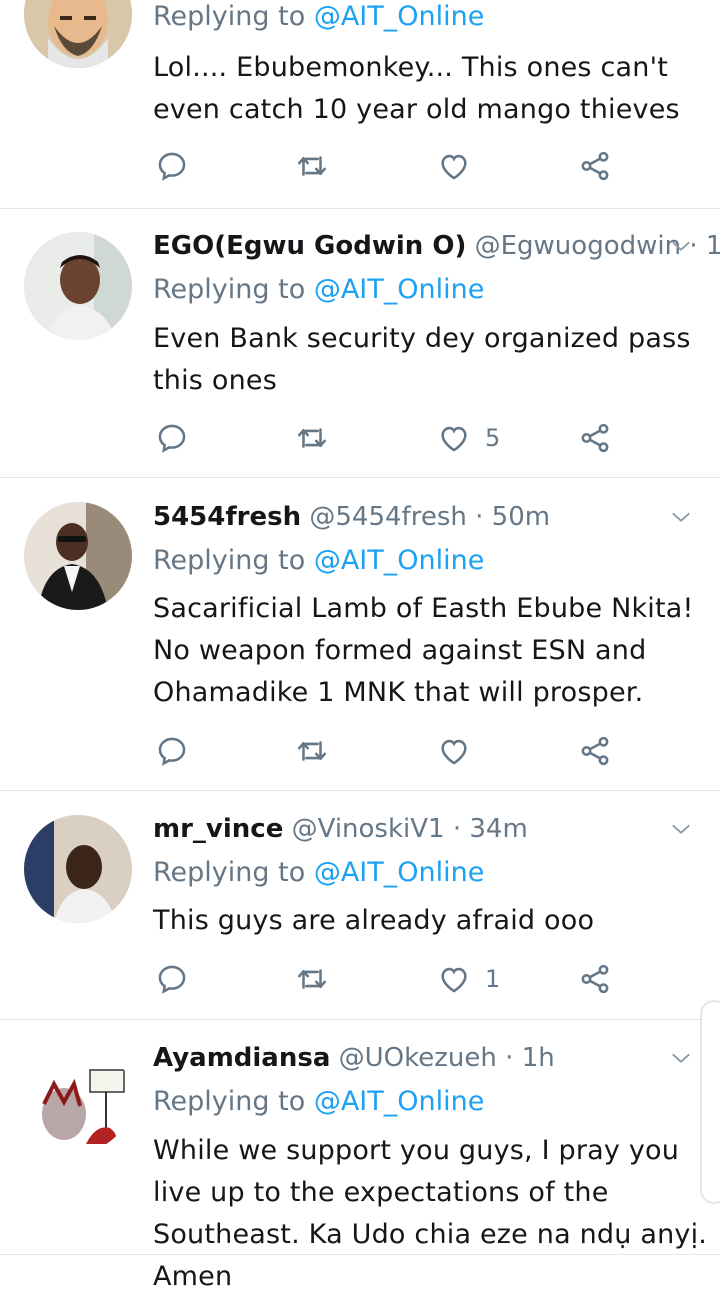 The width and height of the screenshot is (720, 1298). Describe the element at coordinates (498, 829) in the screenshot. I see `timestamp: 34m` at that location.